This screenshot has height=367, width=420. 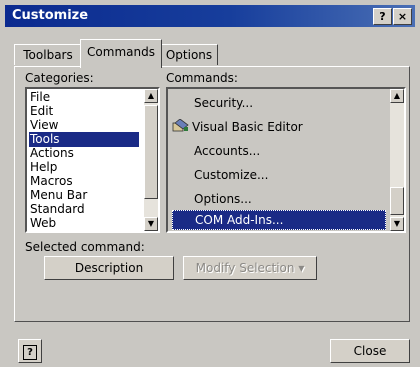 What do you see at coordinates (39, 97) in the screenshot?
I see `category-item: File` at bounding box center [39, 97].